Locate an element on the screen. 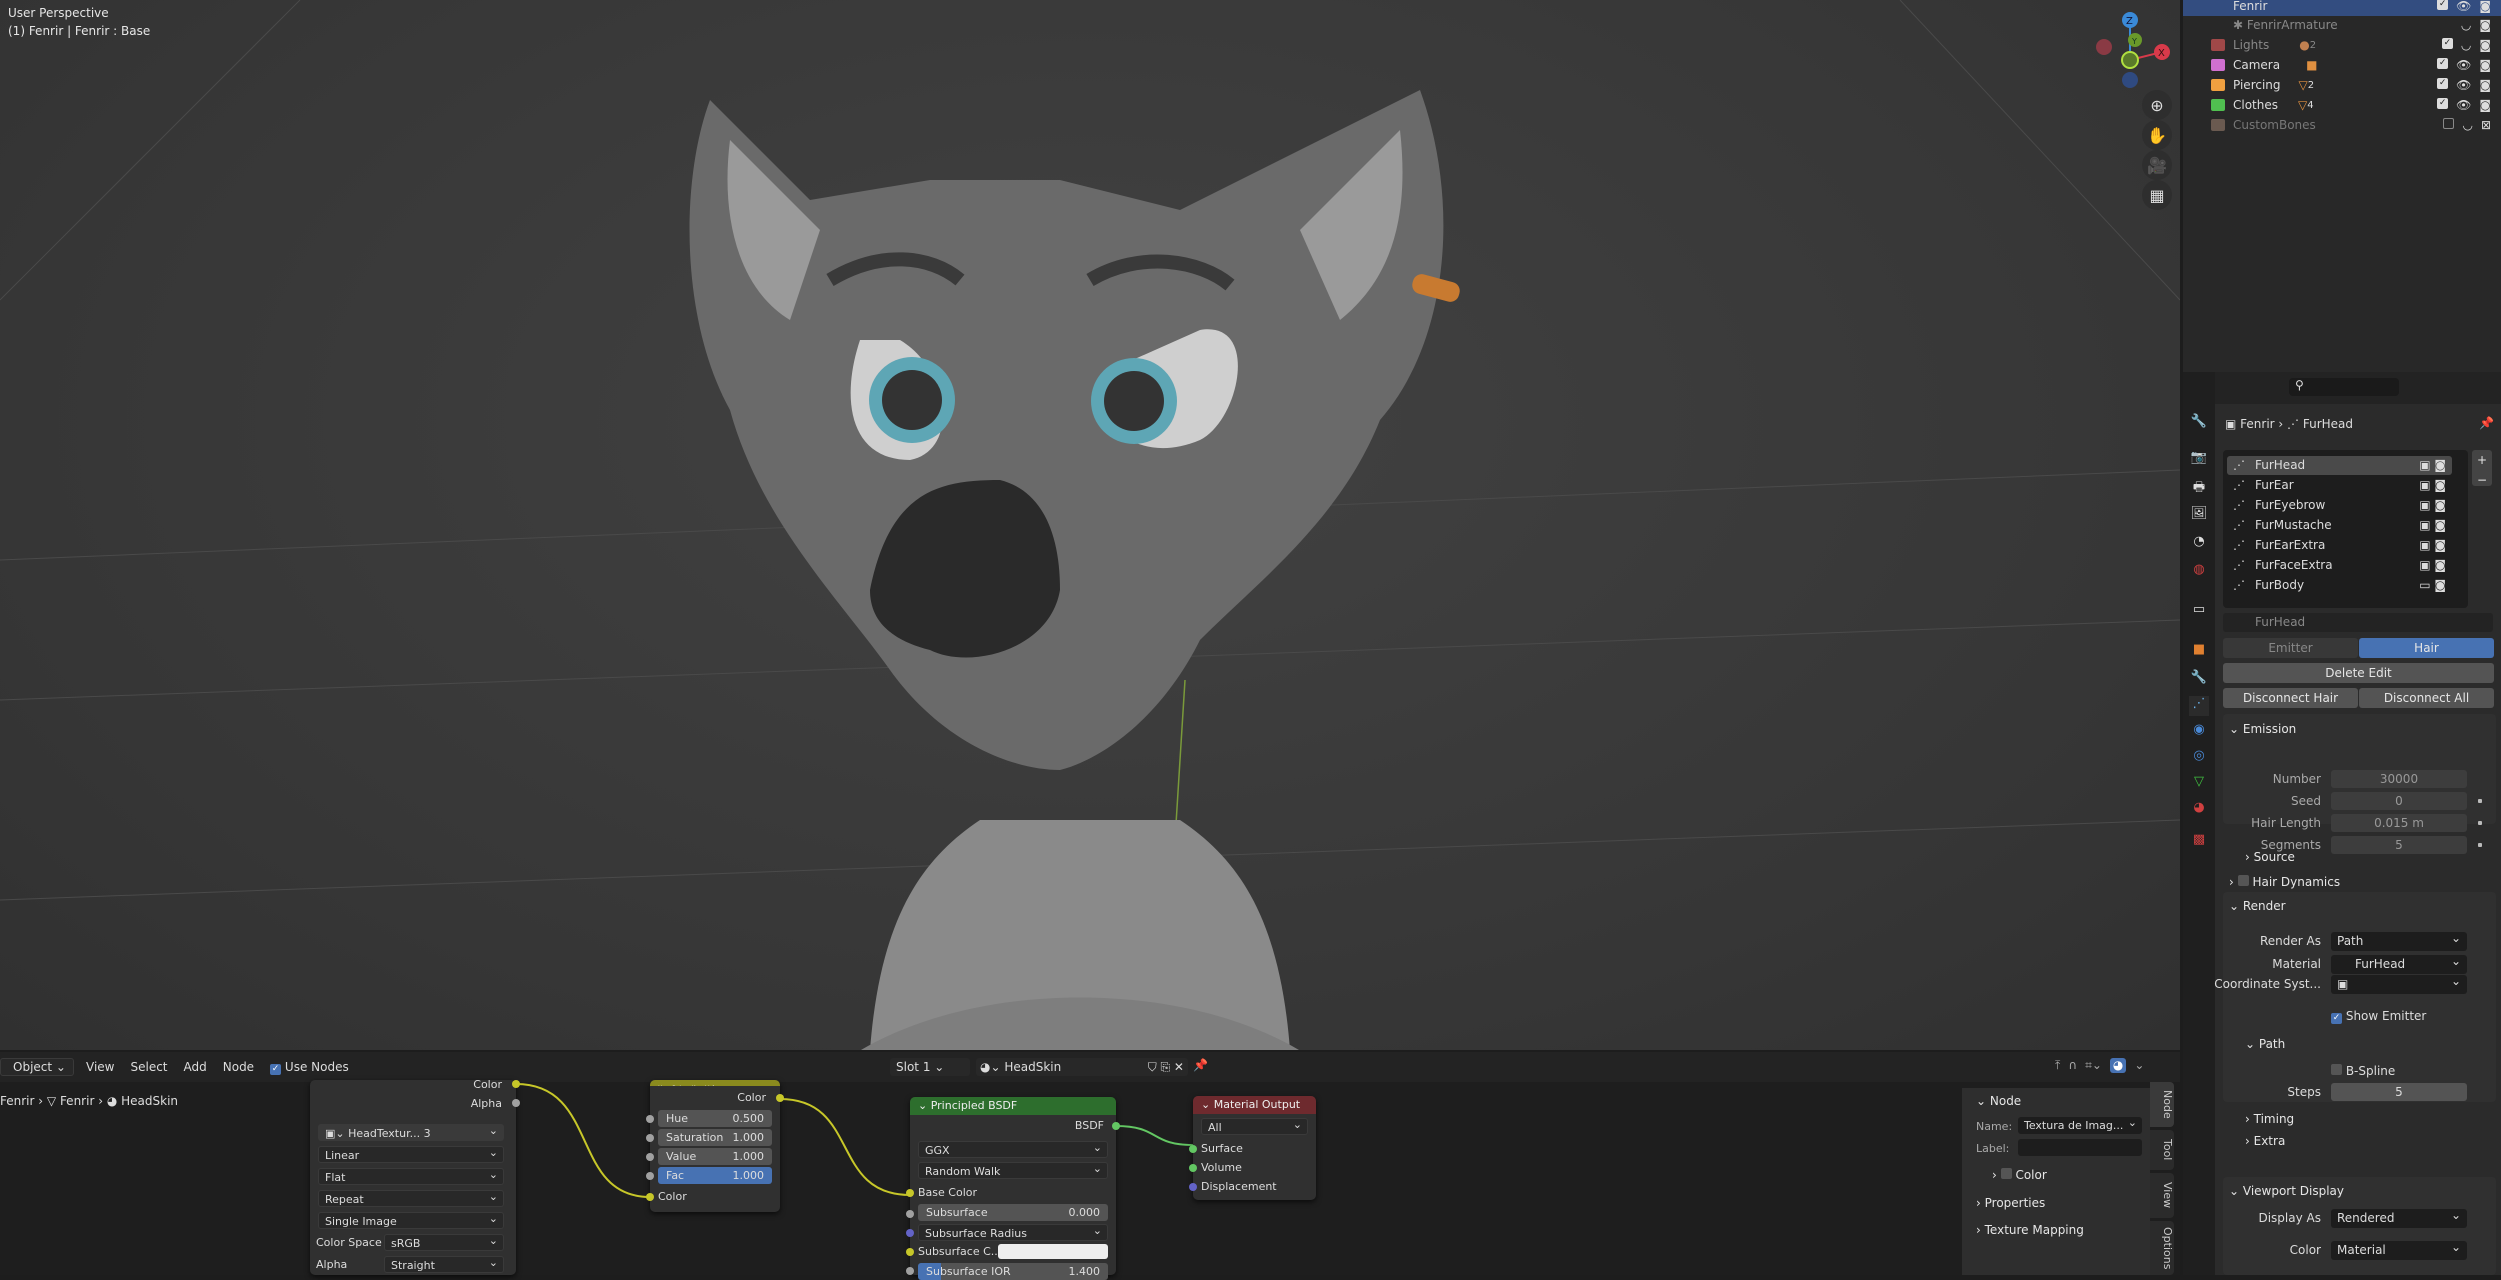 The width and height of the screenshot is (2501, 1280). particle-system-item: ⋰ FurMustache ▣ ◙ is located at coordinates (2339, 525).